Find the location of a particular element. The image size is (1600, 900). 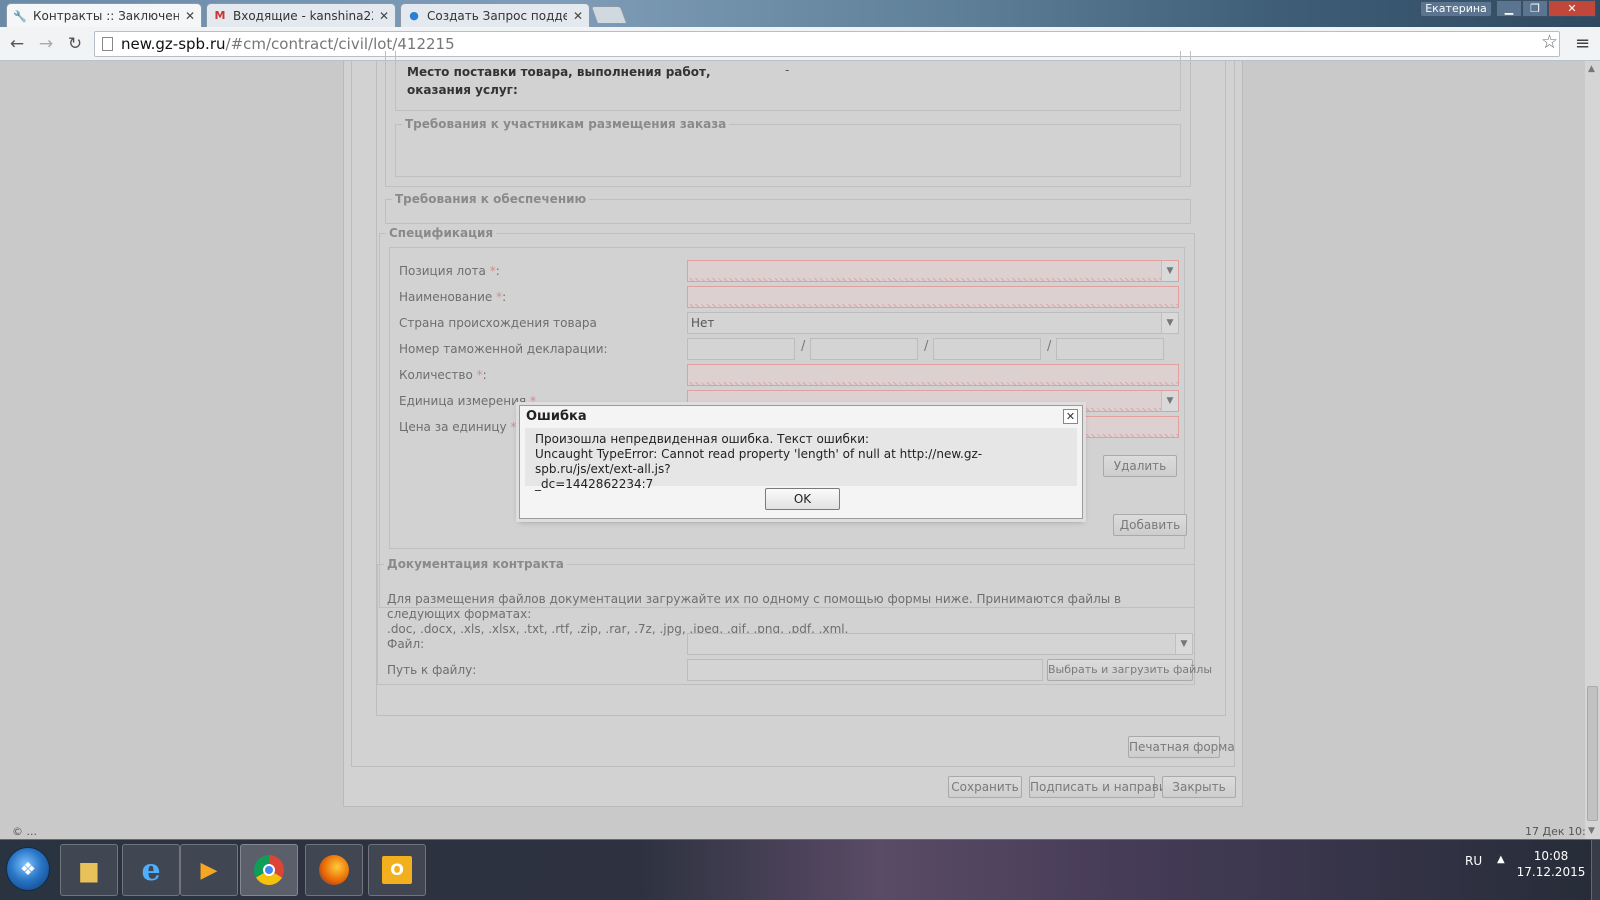

windows-taskbar: ❖ ▆ e ▶ O RU ▲ 10:08 17.12.2015 is located at coordinates (800, 869).